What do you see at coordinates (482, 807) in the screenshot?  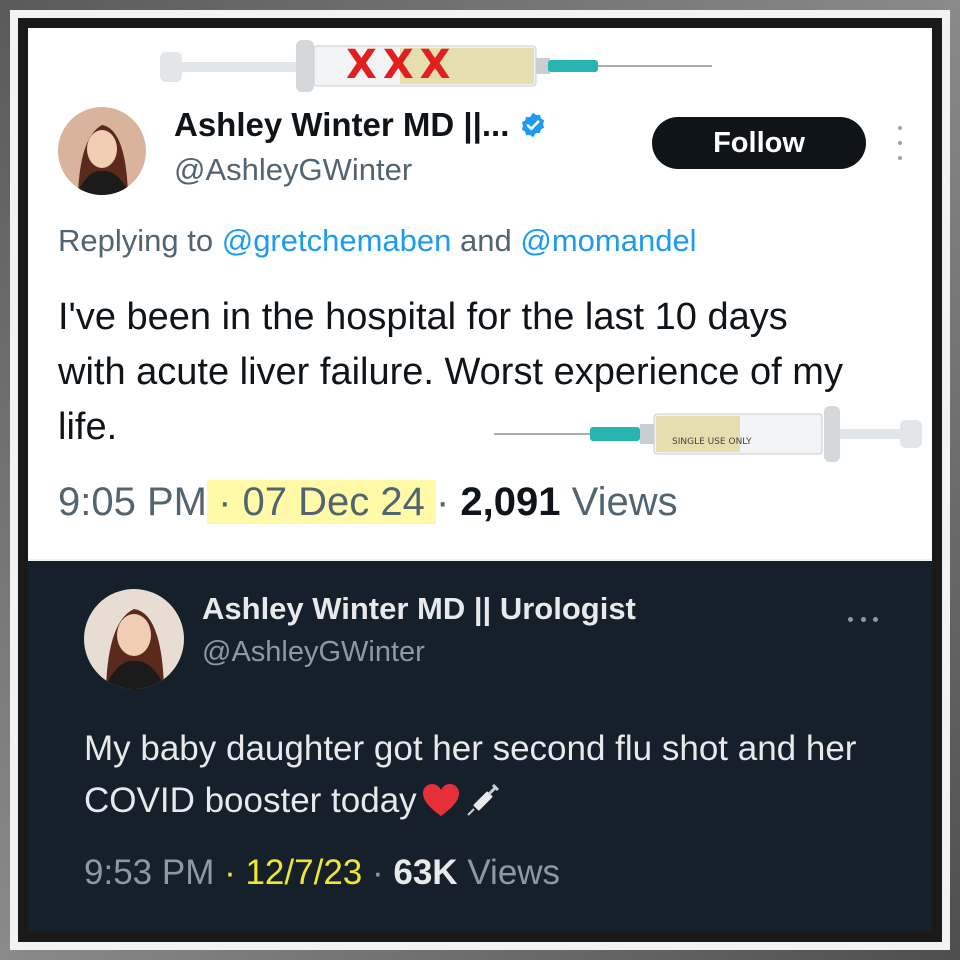 I see `syringe-icon` at bounding box center [482, 807].